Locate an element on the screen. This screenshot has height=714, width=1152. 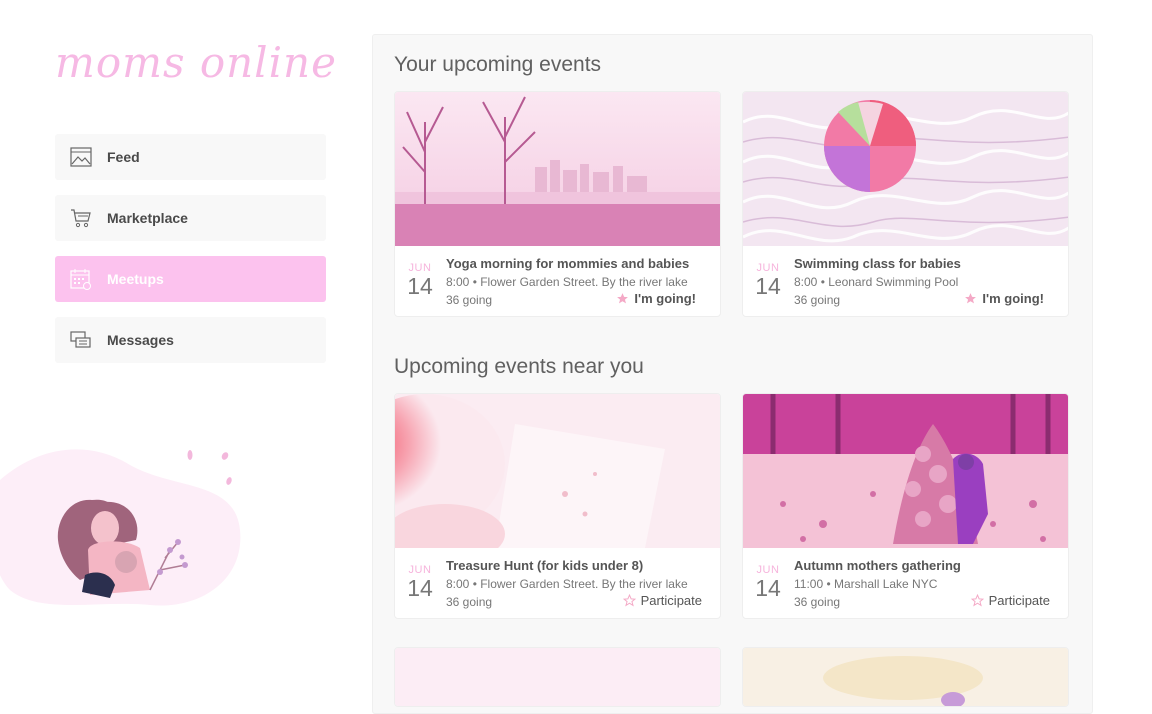
app-logo: moms online is located at coordinates (195, 68).